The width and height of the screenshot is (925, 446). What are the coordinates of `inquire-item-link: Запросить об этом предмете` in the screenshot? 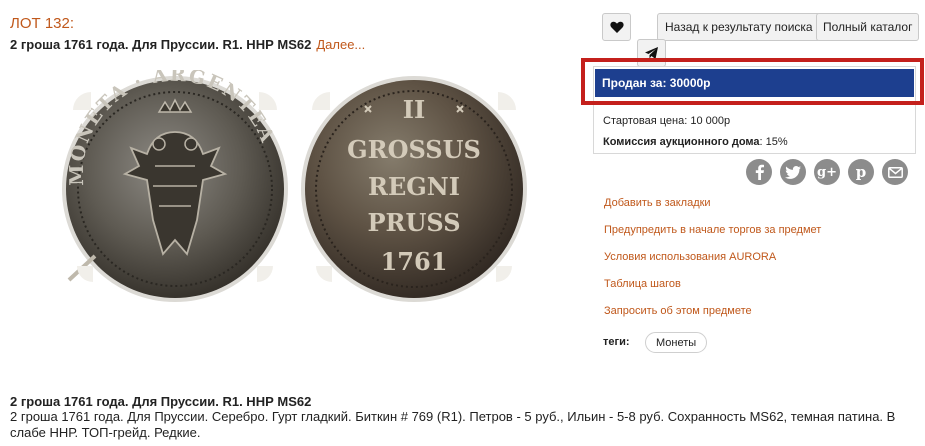 It's located at (678, 311).